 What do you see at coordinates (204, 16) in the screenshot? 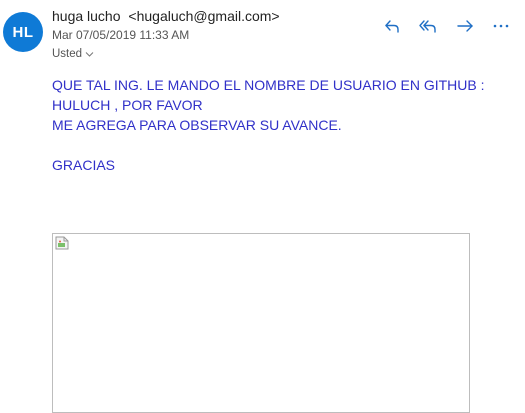
I see `sender-email: <hugaluch@gmail.com>` at bounding box center [204, 16].